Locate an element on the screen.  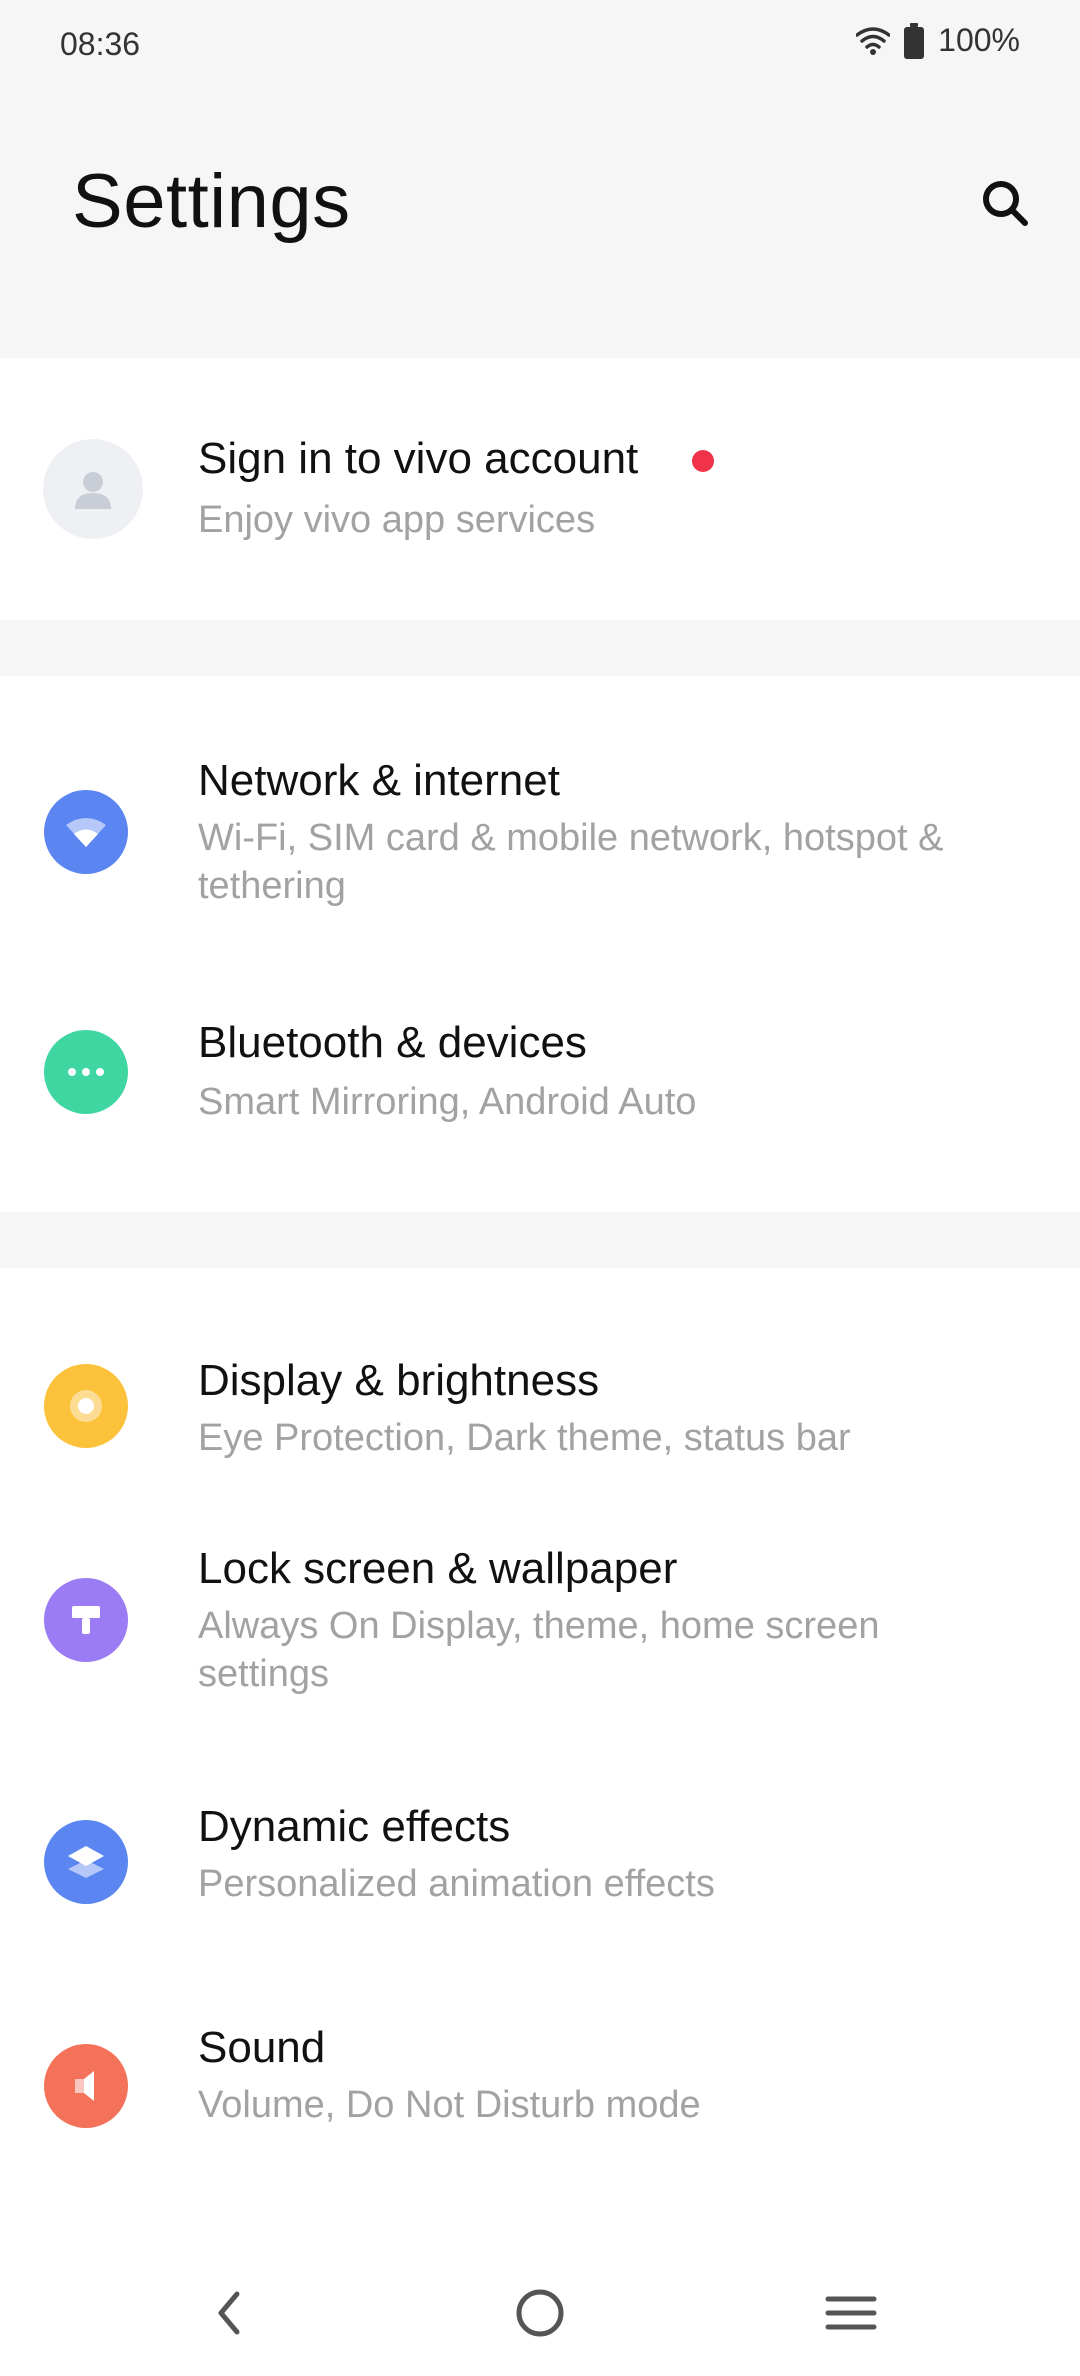
back-icon is located at coordinates (229, 2315).